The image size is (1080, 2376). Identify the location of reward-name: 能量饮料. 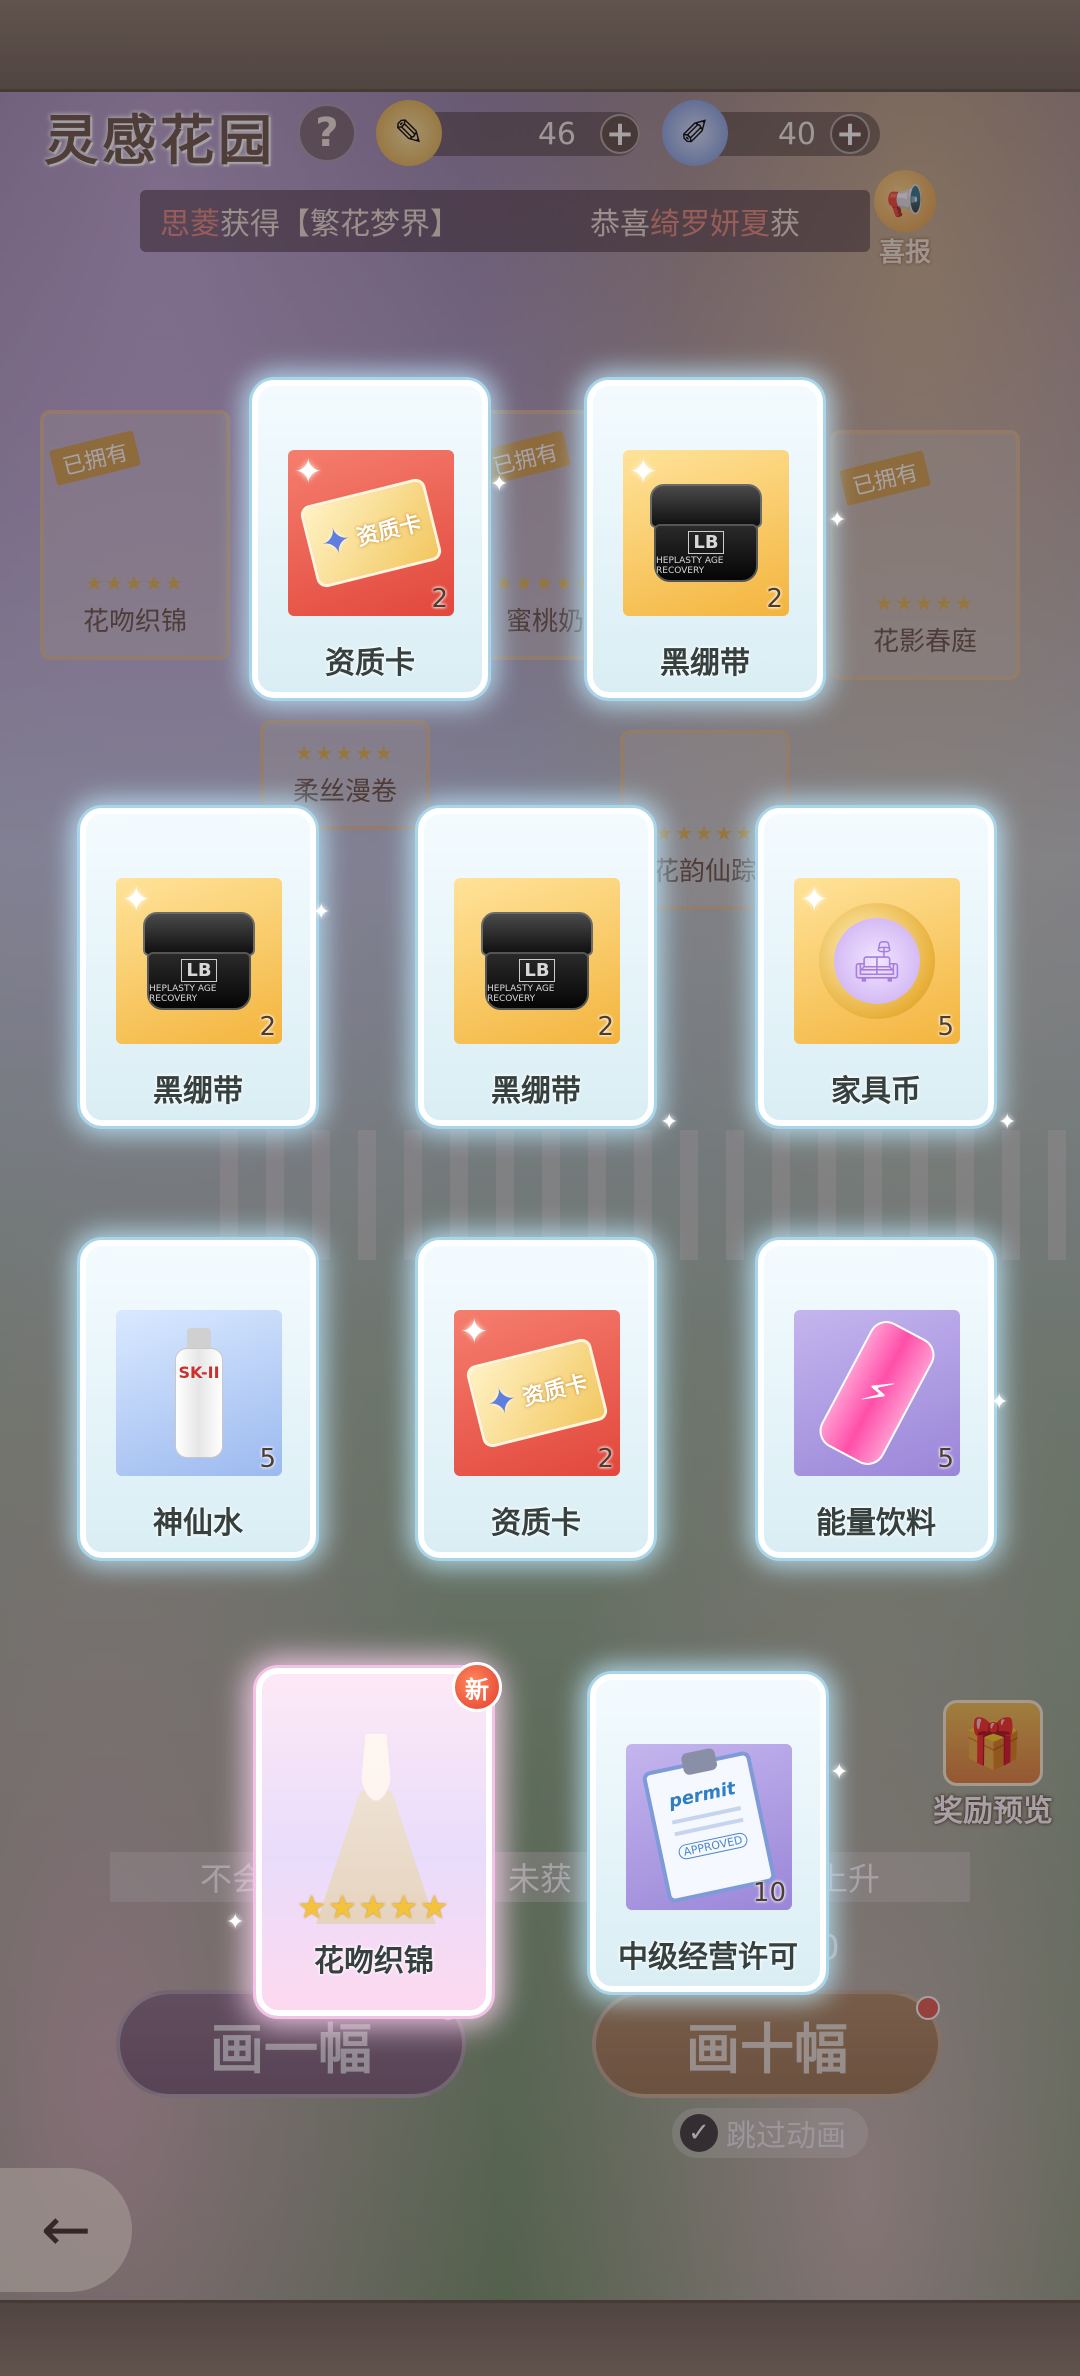
(876, 1523).